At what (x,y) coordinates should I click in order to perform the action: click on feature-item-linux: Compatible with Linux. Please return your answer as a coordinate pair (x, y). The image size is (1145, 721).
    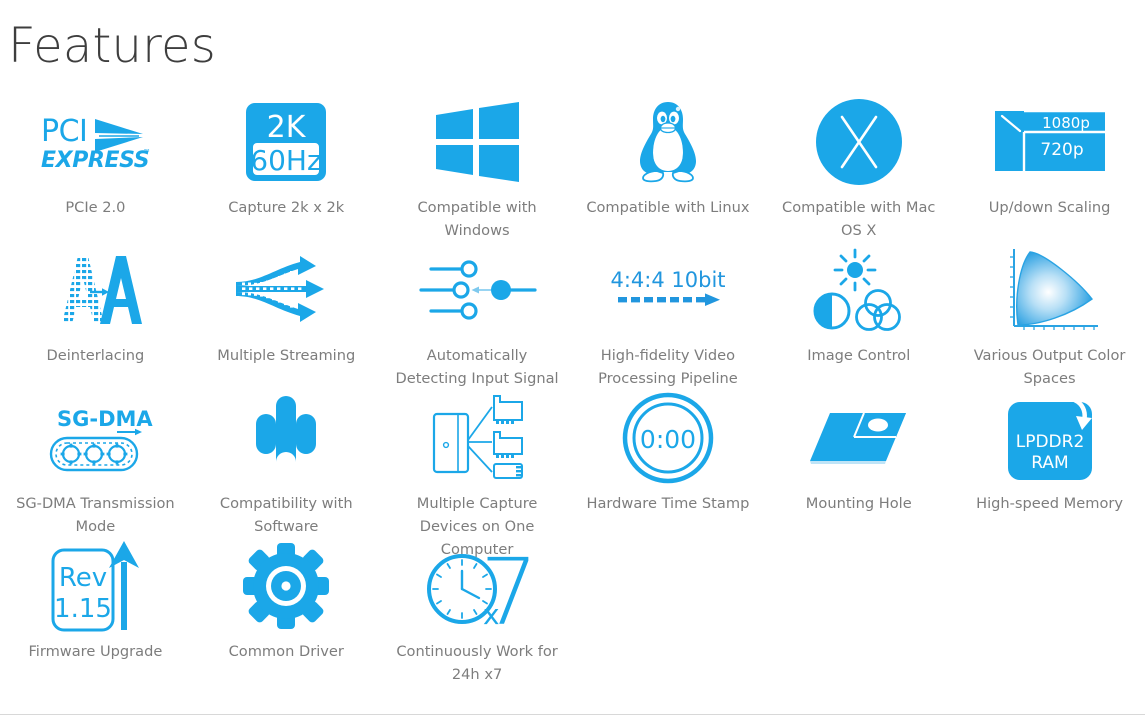
    Looking at the image, I should click on (667, 169).